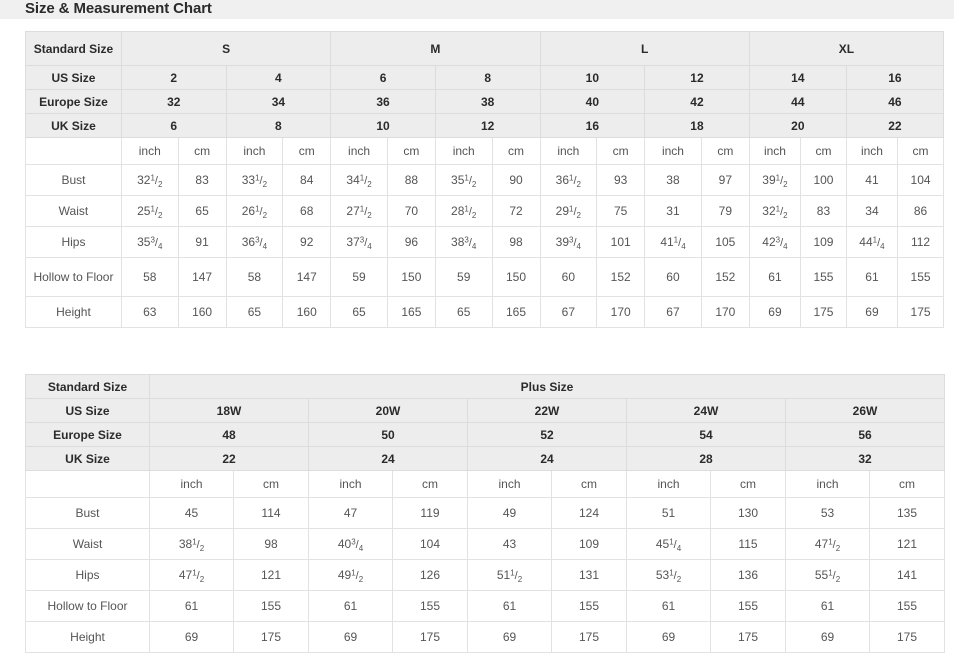 This screenshot has width=954, height=653. What do you see at coordinates (592, 125) in the screenshot?
I see `uk-size-cell: 16` at bounding box center [592, 125].